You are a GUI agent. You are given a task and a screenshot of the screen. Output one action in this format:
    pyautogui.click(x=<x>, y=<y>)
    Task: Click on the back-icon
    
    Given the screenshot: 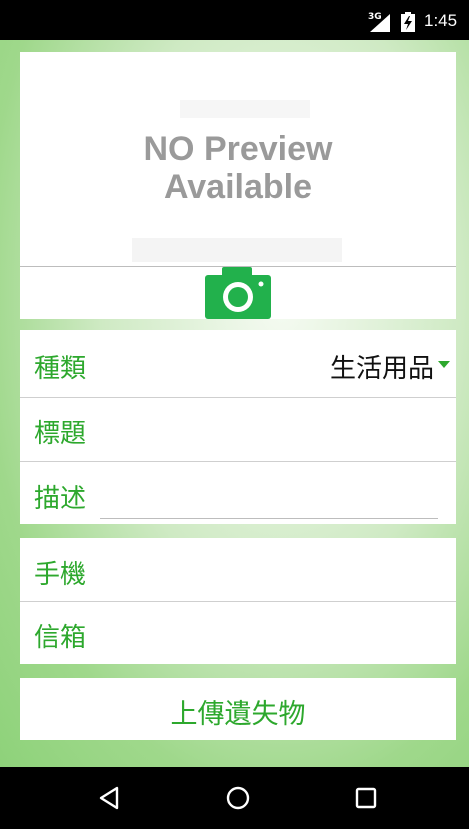 What is the action you would take?
    pyautogui.click(x=110, y=798)
    